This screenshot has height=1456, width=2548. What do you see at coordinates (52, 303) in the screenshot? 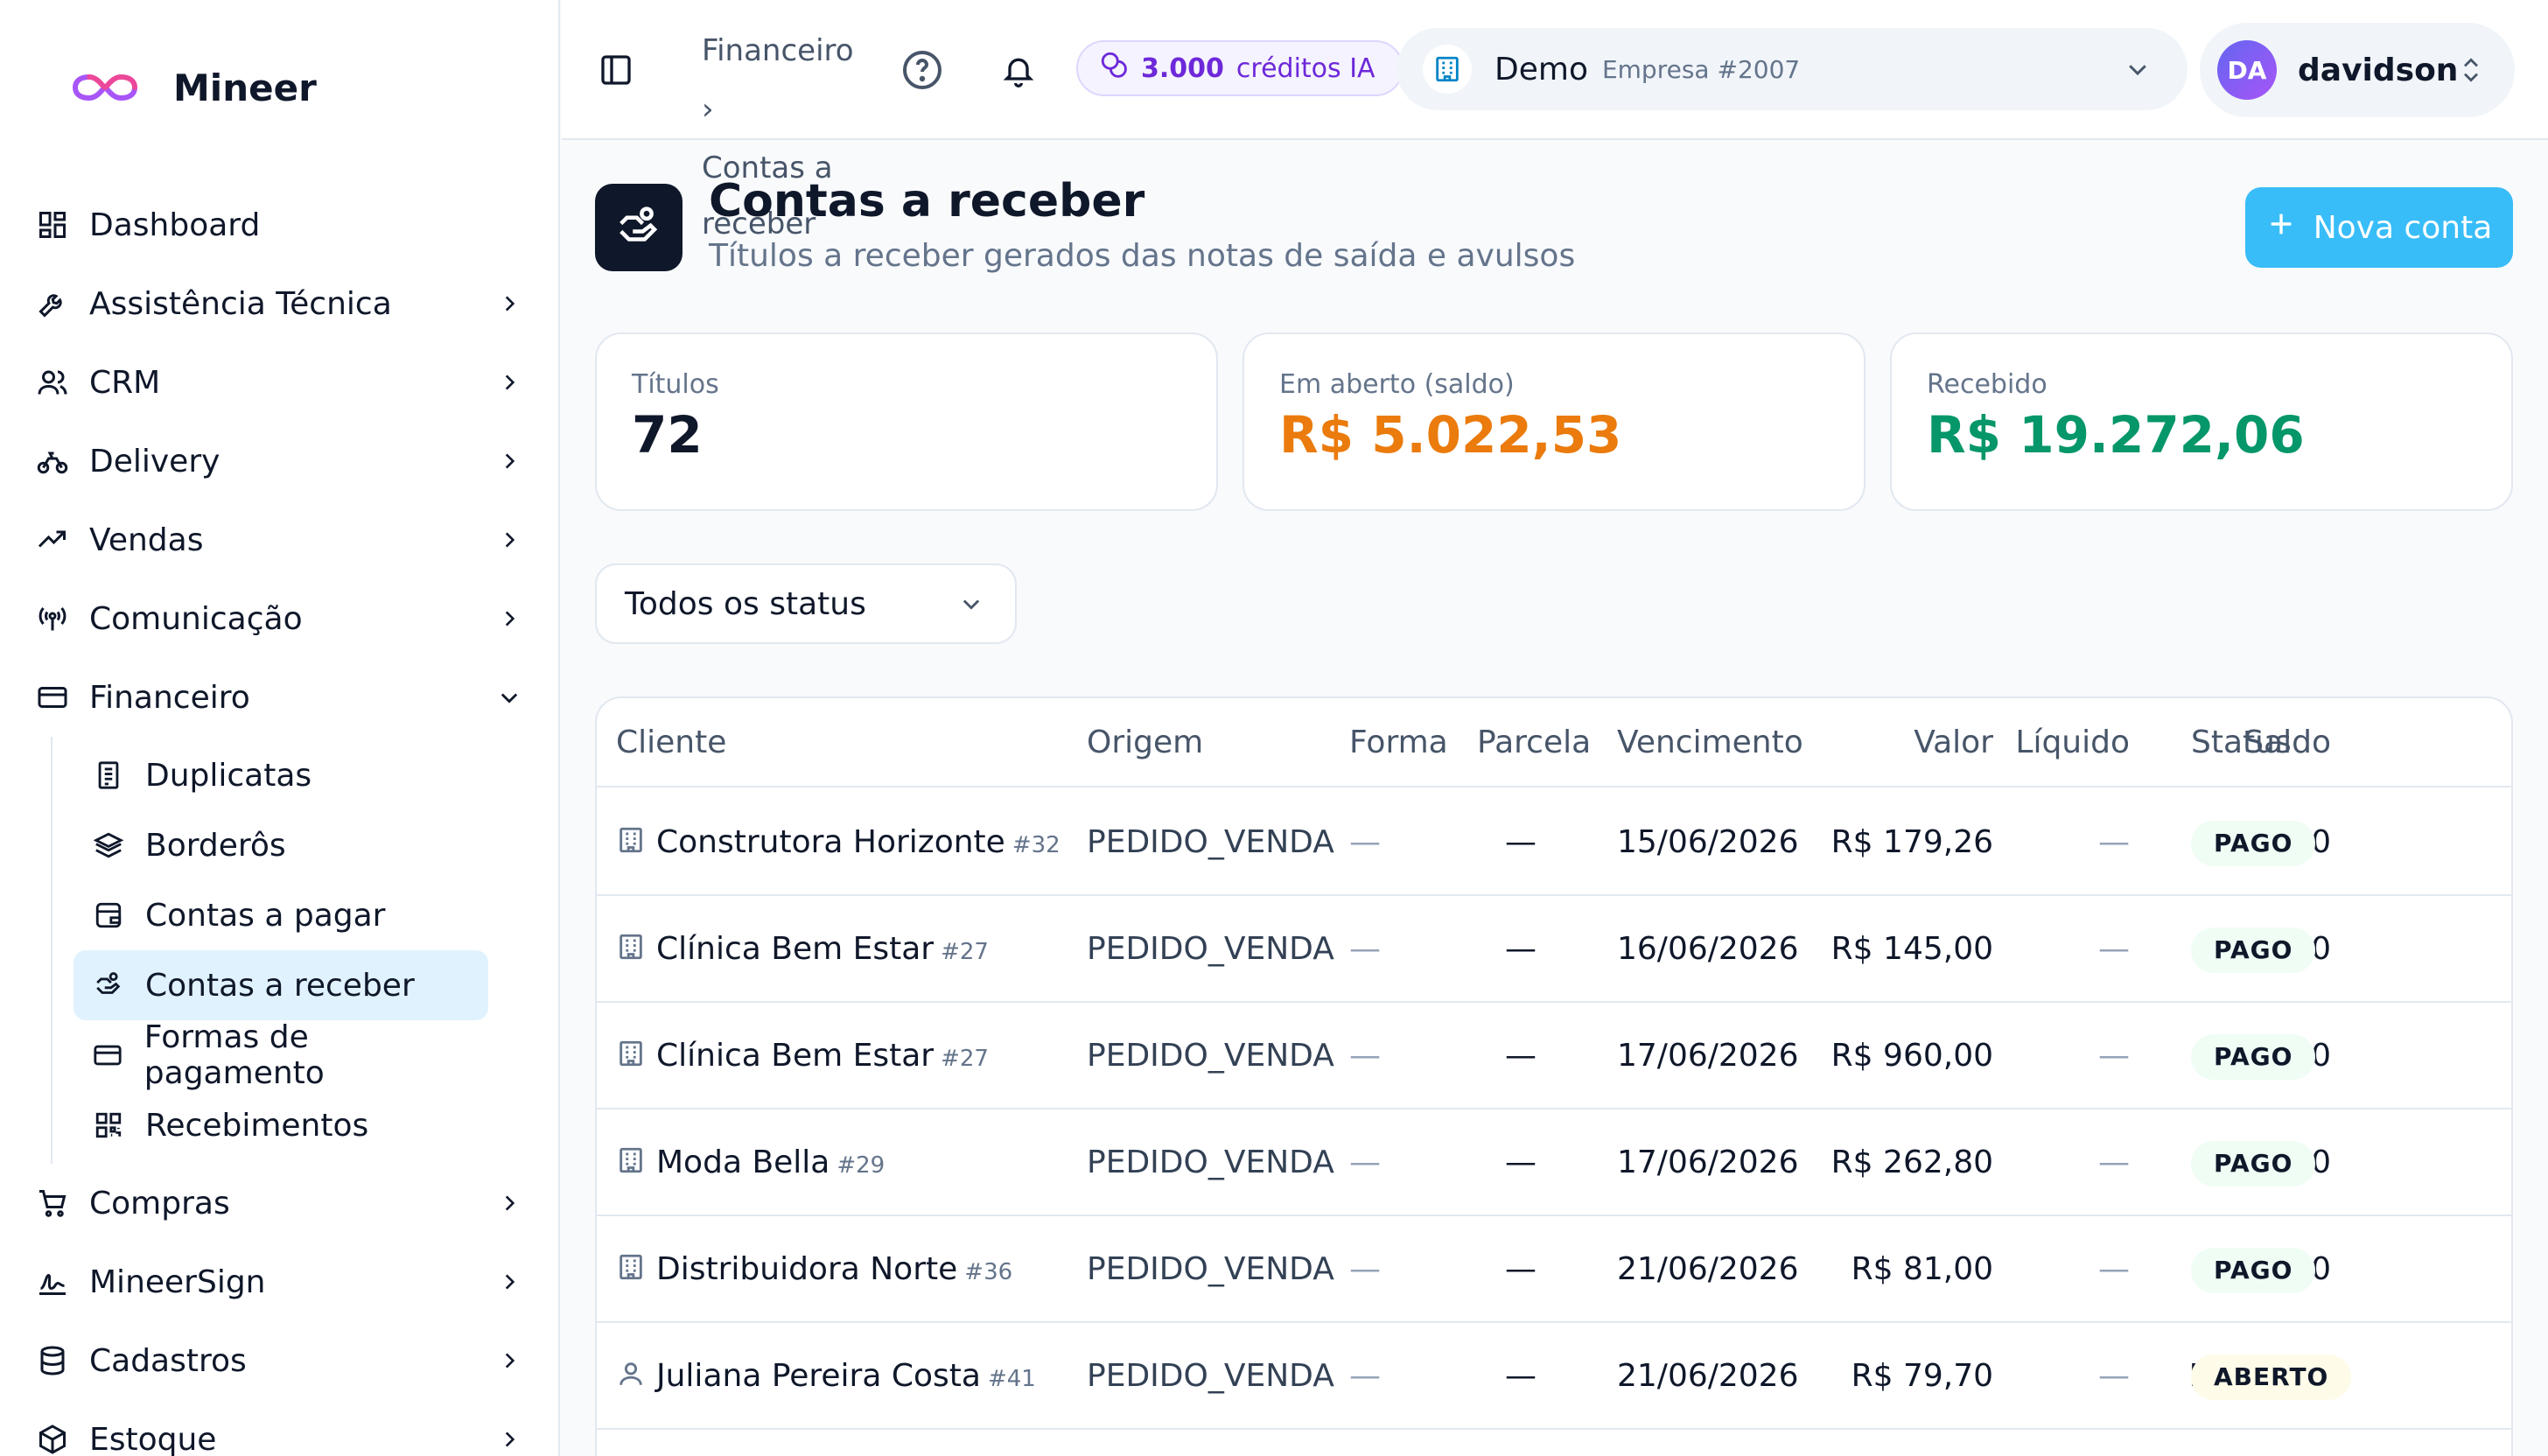
I see `wrench-icon` at bounding box center [52, 303].